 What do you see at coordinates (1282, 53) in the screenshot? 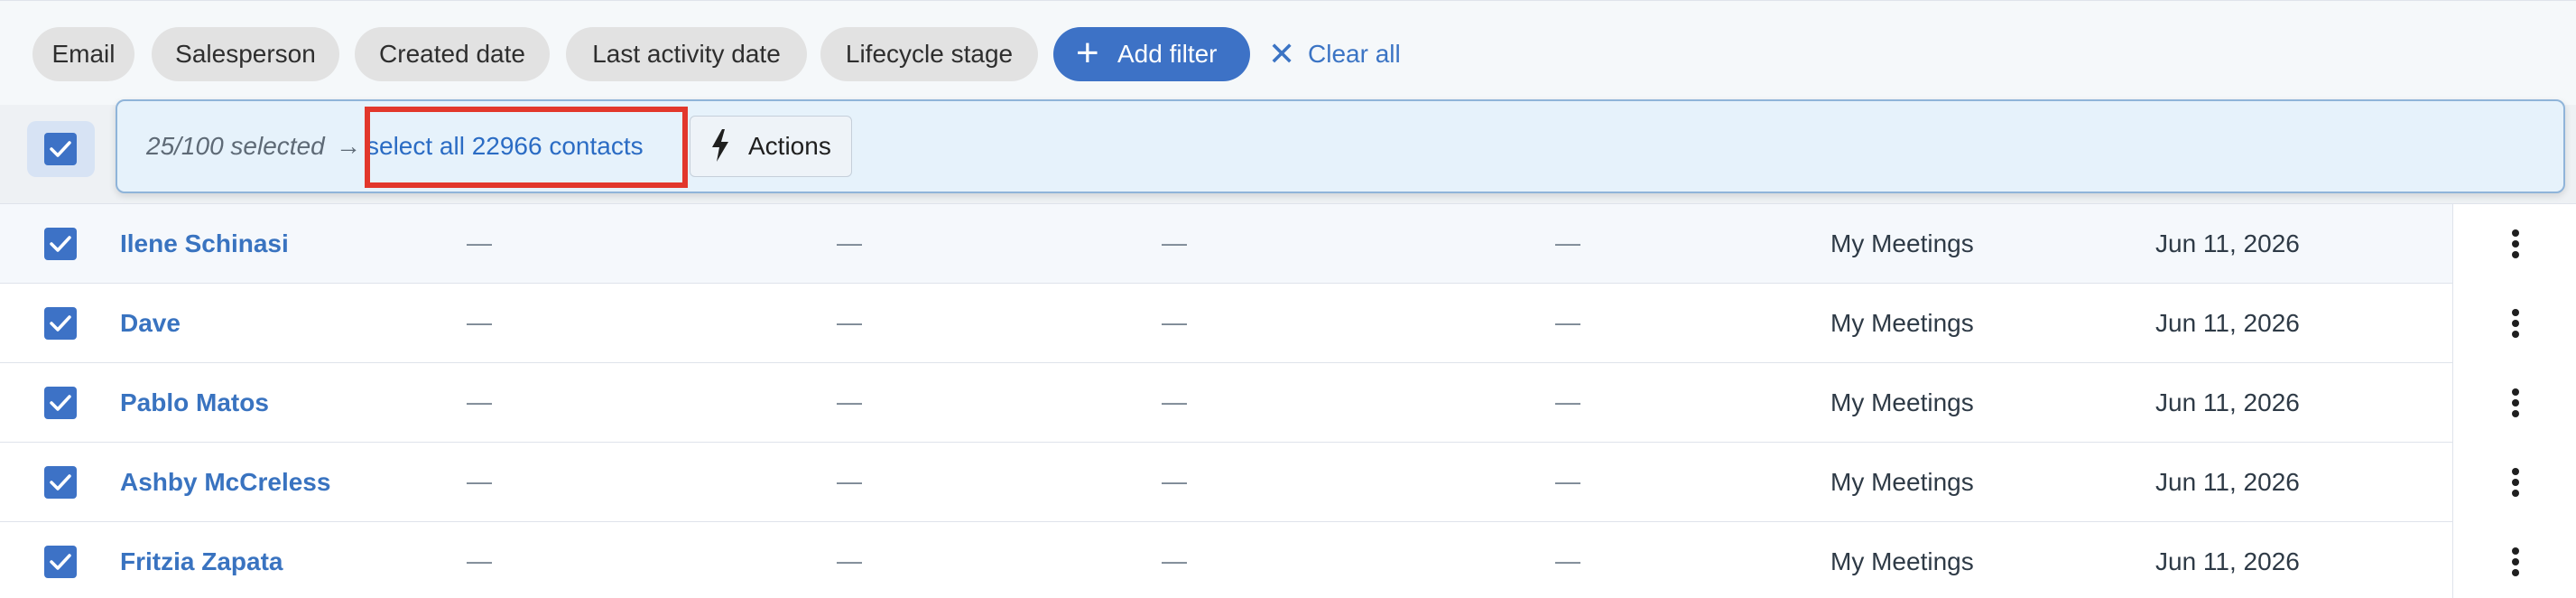
I see `close-icon: ✕` at bounding box center [1282, 53].